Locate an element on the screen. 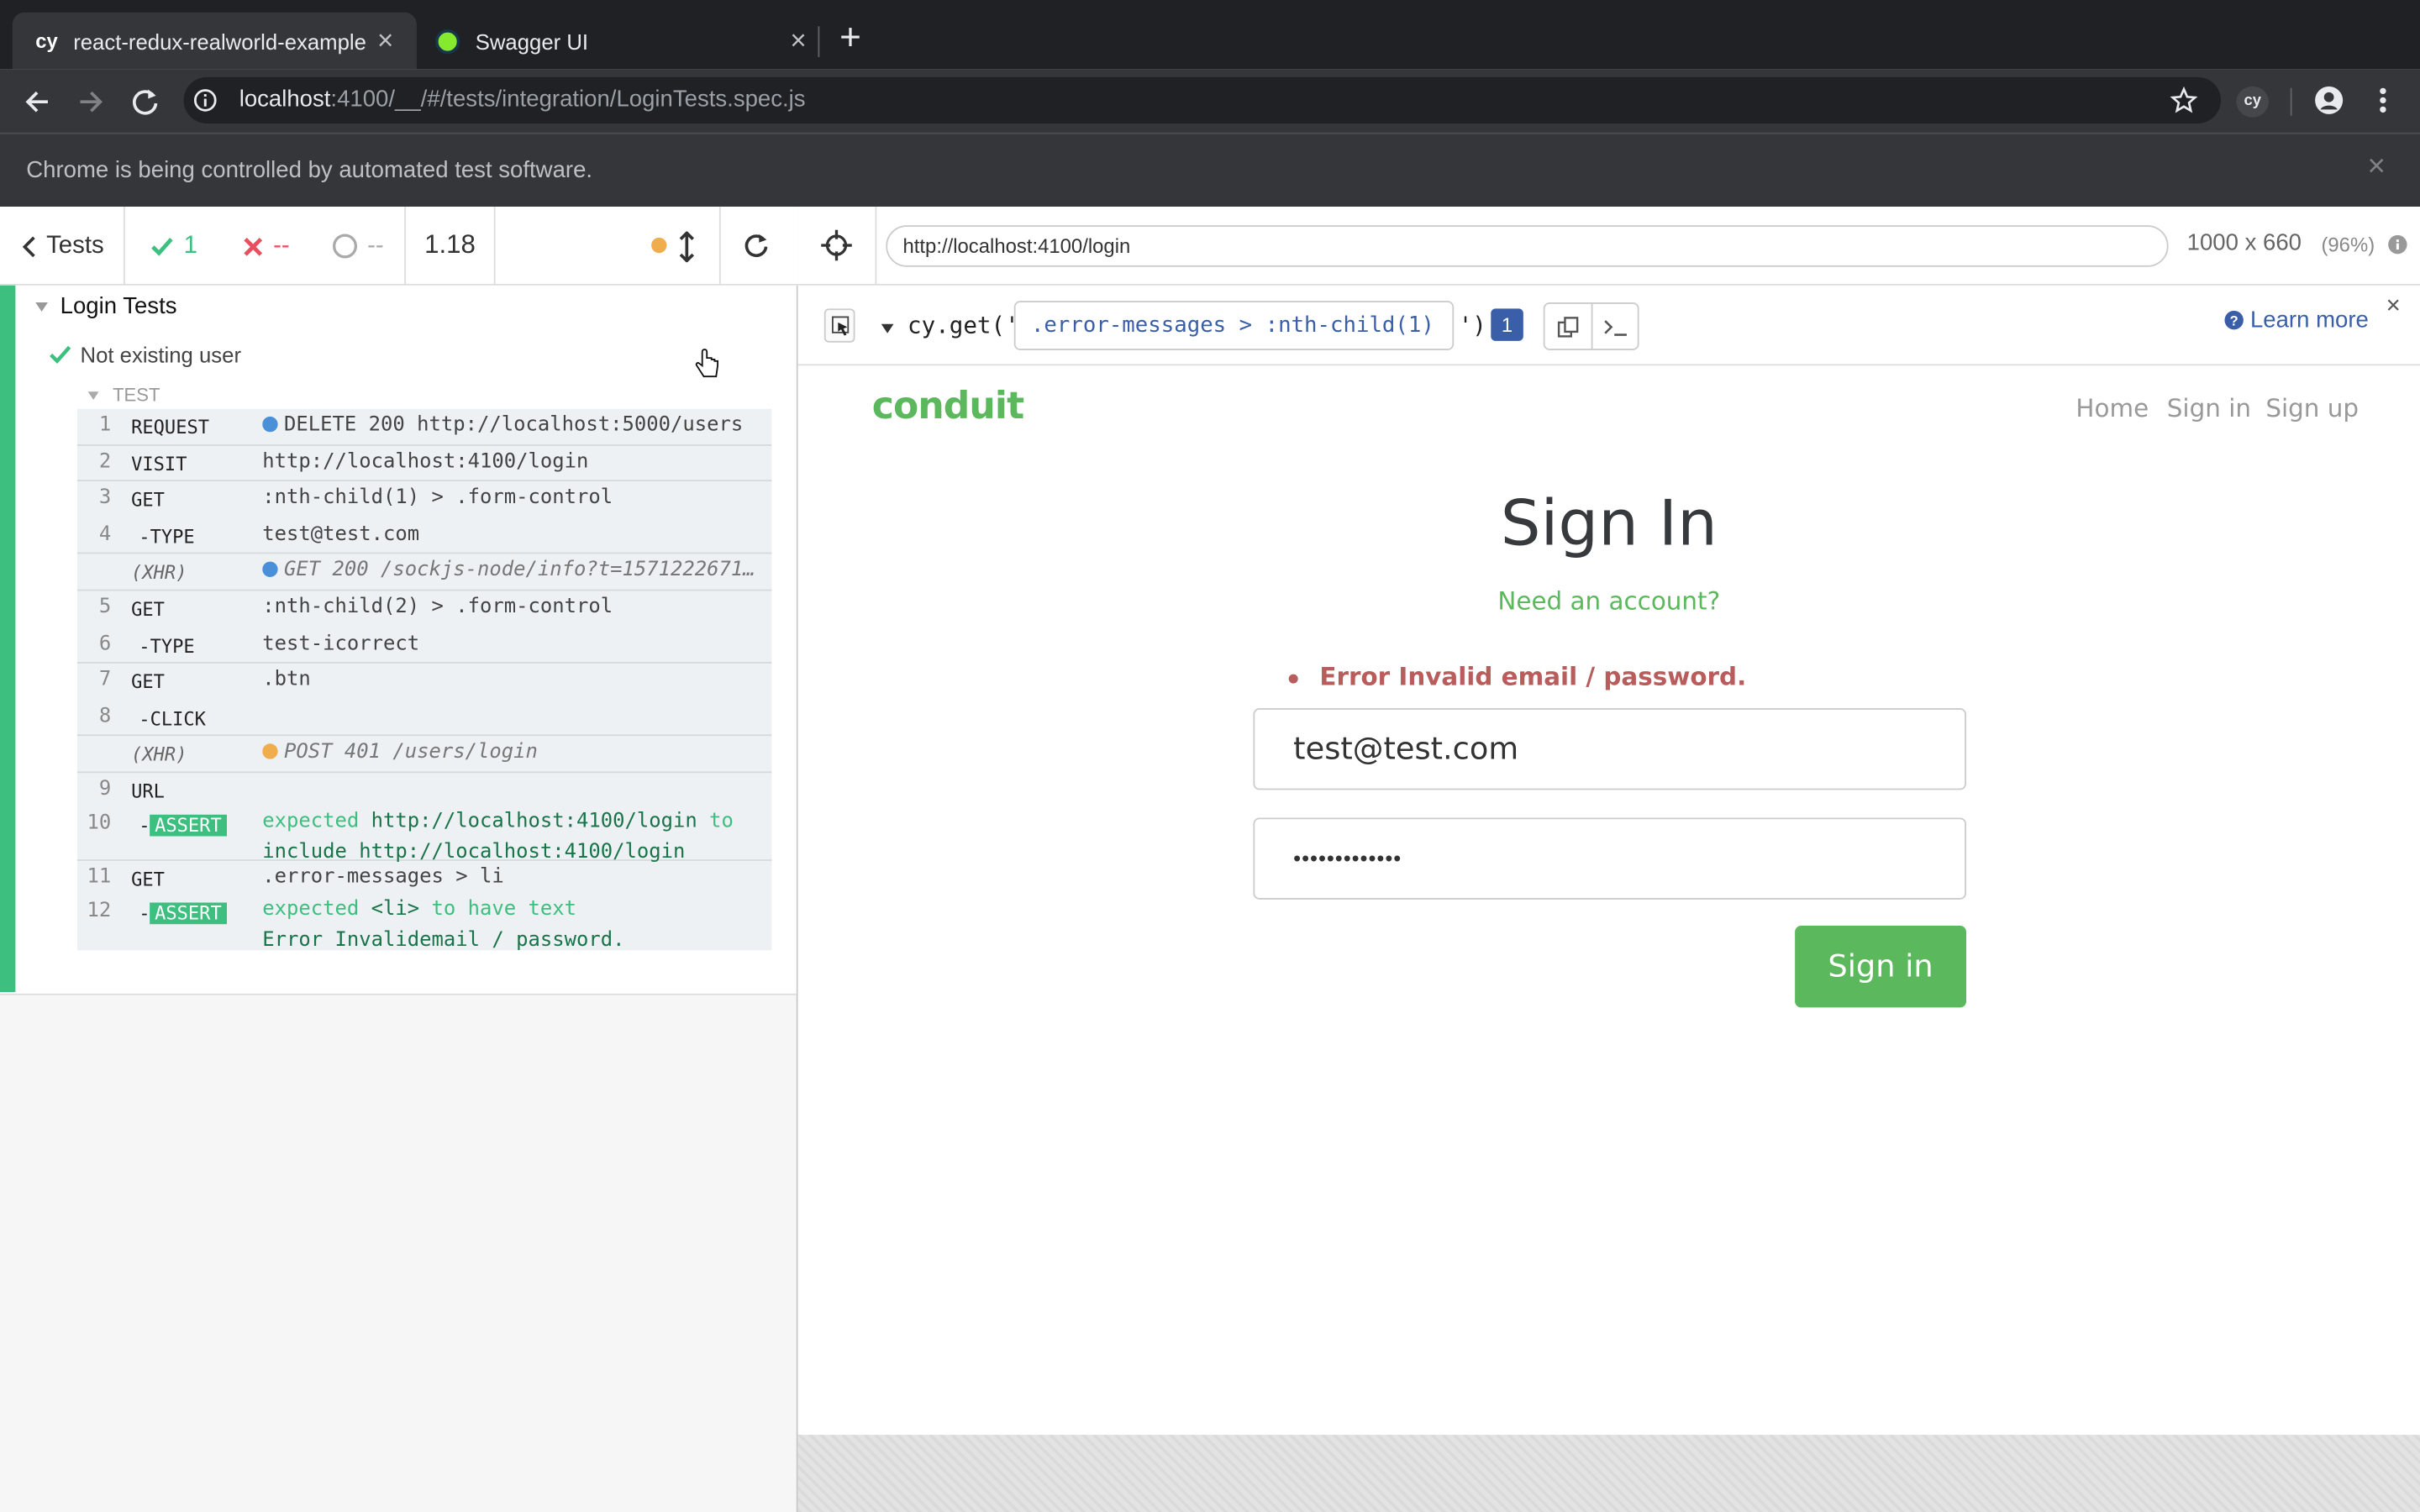 Image resolution: width=2420 pixels, height=1512 pixels. page-title: Sign In is located at coordinates (1609, 523).